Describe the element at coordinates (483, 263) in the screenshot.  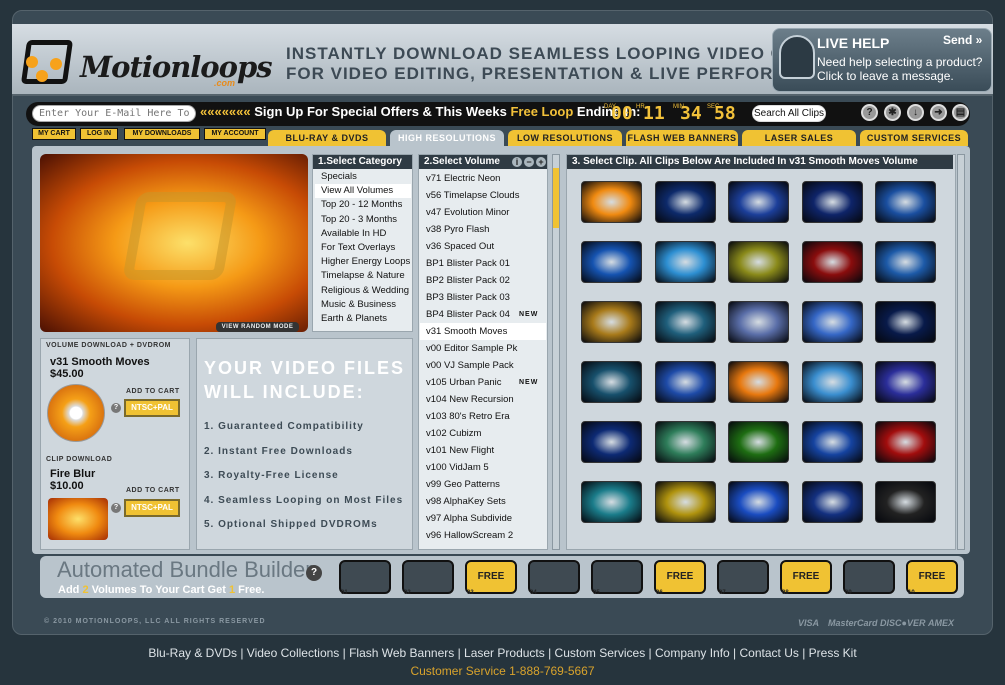
I see `volume-item: BP1 Blister Pack 01` at that location.